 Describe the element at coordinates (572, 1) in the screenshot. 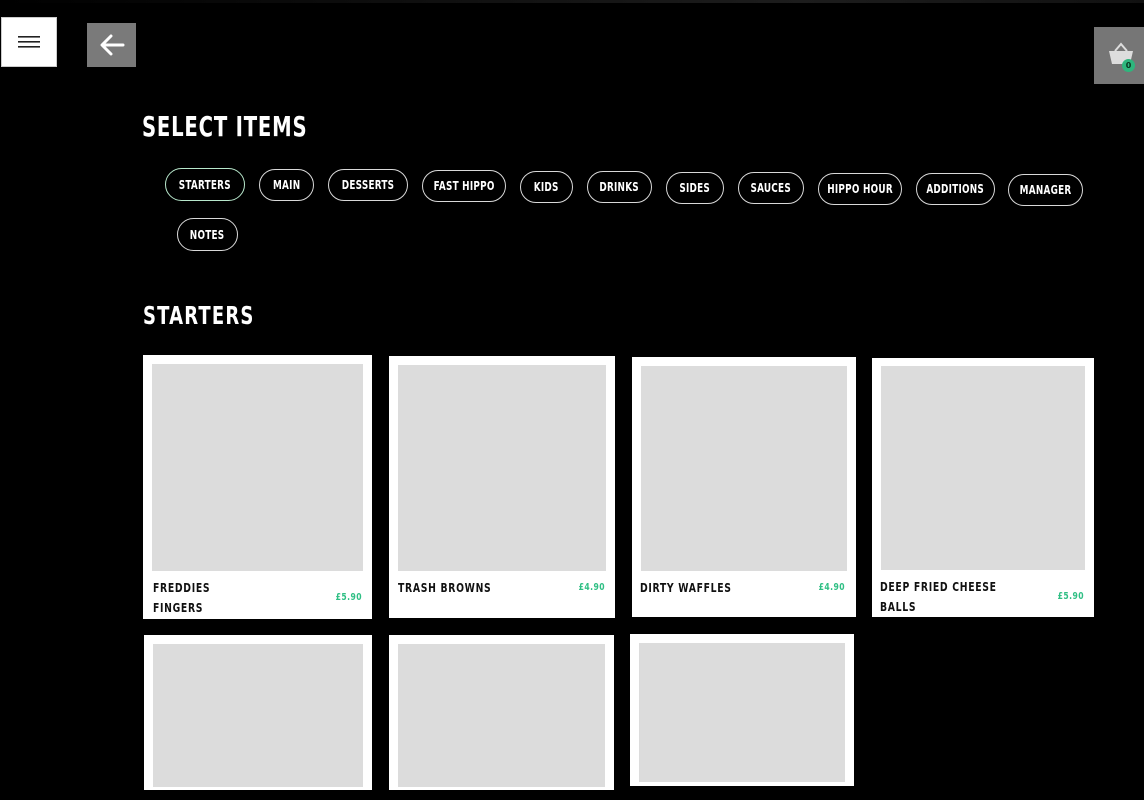

I see `top-edge` at that location.